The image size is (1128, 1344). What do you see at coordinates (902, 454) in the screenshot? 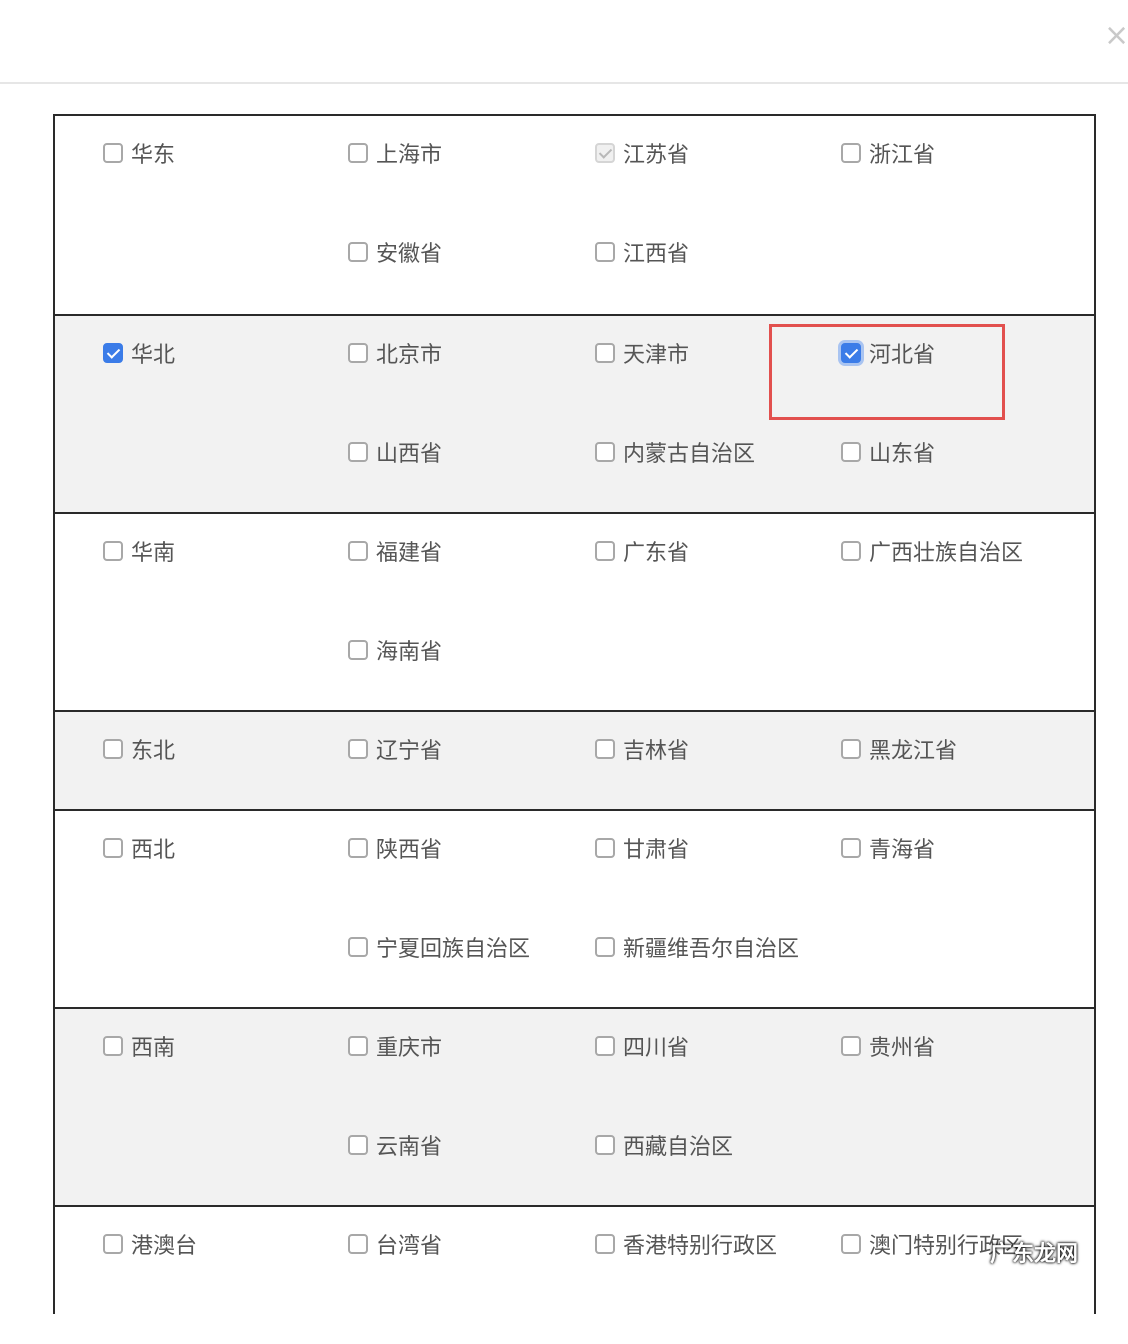
I see `checkbox-label: 山东省` at bounding box center [902, 454].